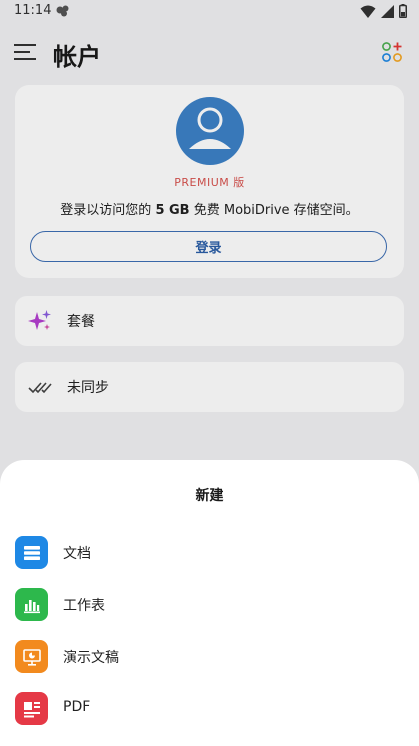 The height and width of the screenshot is (746, 419). I want to click on new-document-item: 文档, so click(209, 553).